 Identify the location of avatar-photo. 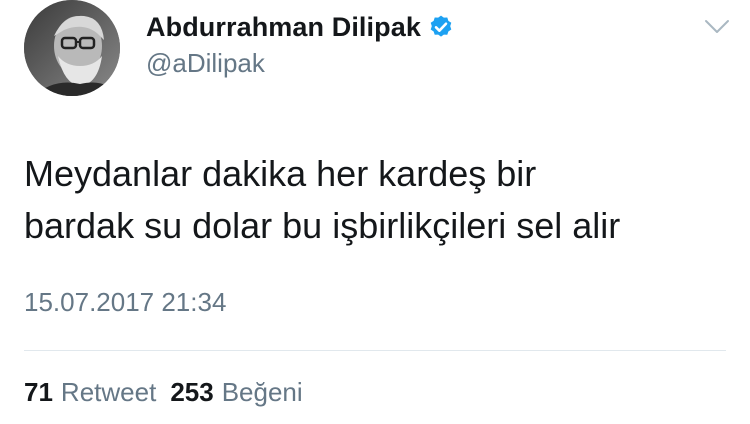
(72, 48).